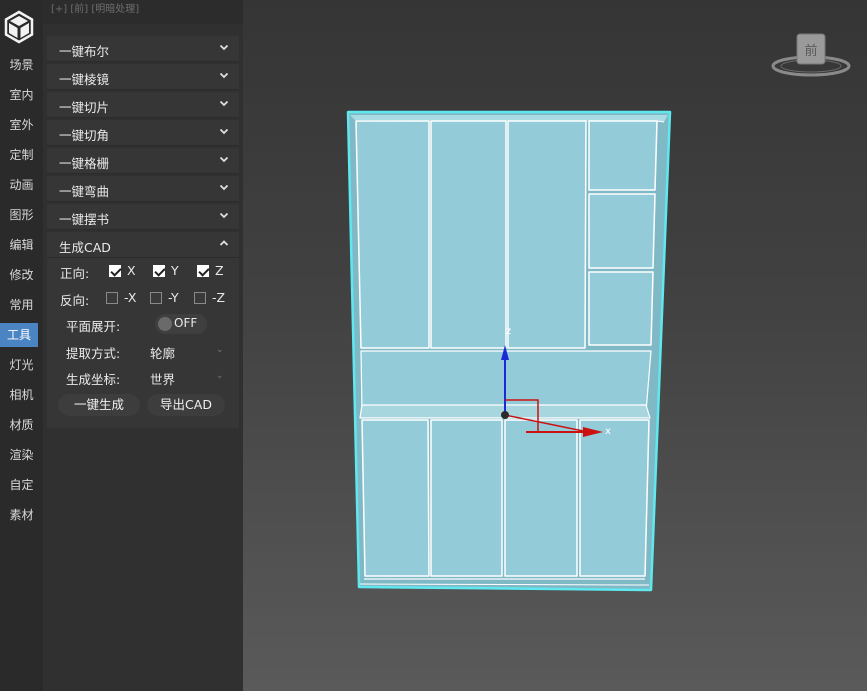 Image resolution: width=867 pixels, height=691 pixels. What do you see at coordinates (162, 378) in the screenshot?
I see `coord-select: 世界` at bounding box center [162, 378].